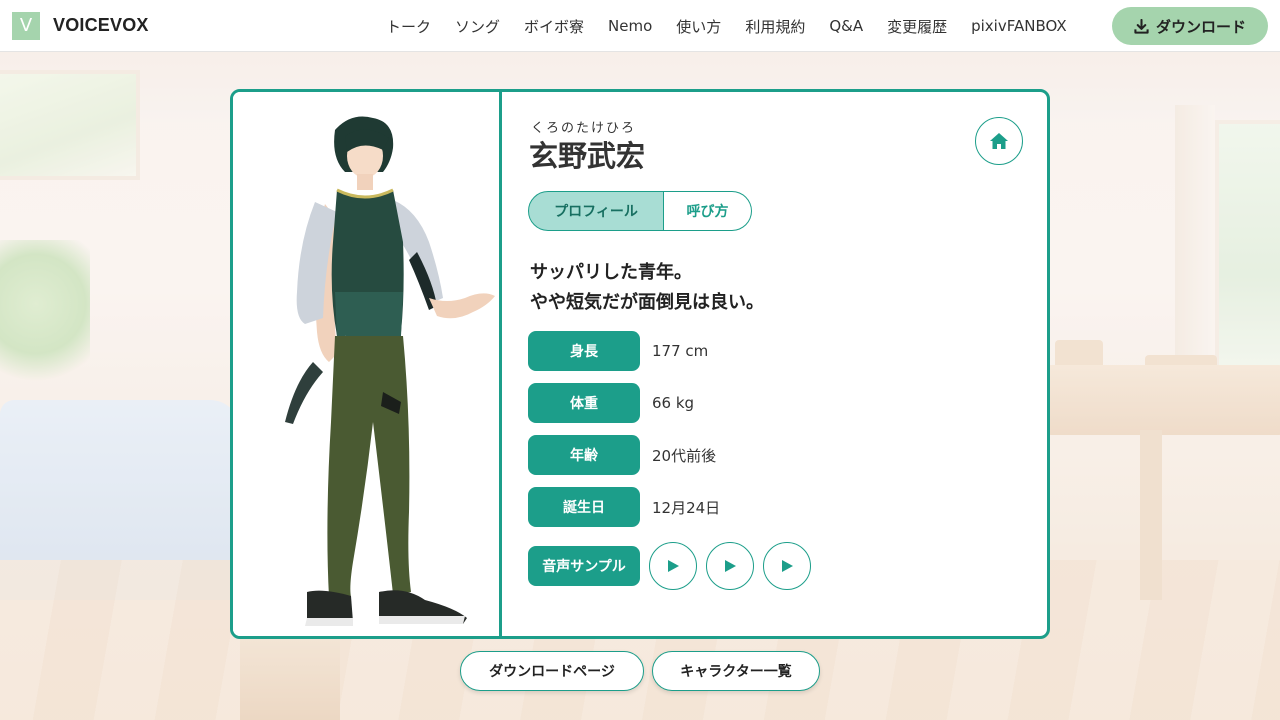  What do you see at coordinates (736, 671) in the screenshot?
I see `character-list-button: キャラクター一覧` at bounding box center [736, 671].